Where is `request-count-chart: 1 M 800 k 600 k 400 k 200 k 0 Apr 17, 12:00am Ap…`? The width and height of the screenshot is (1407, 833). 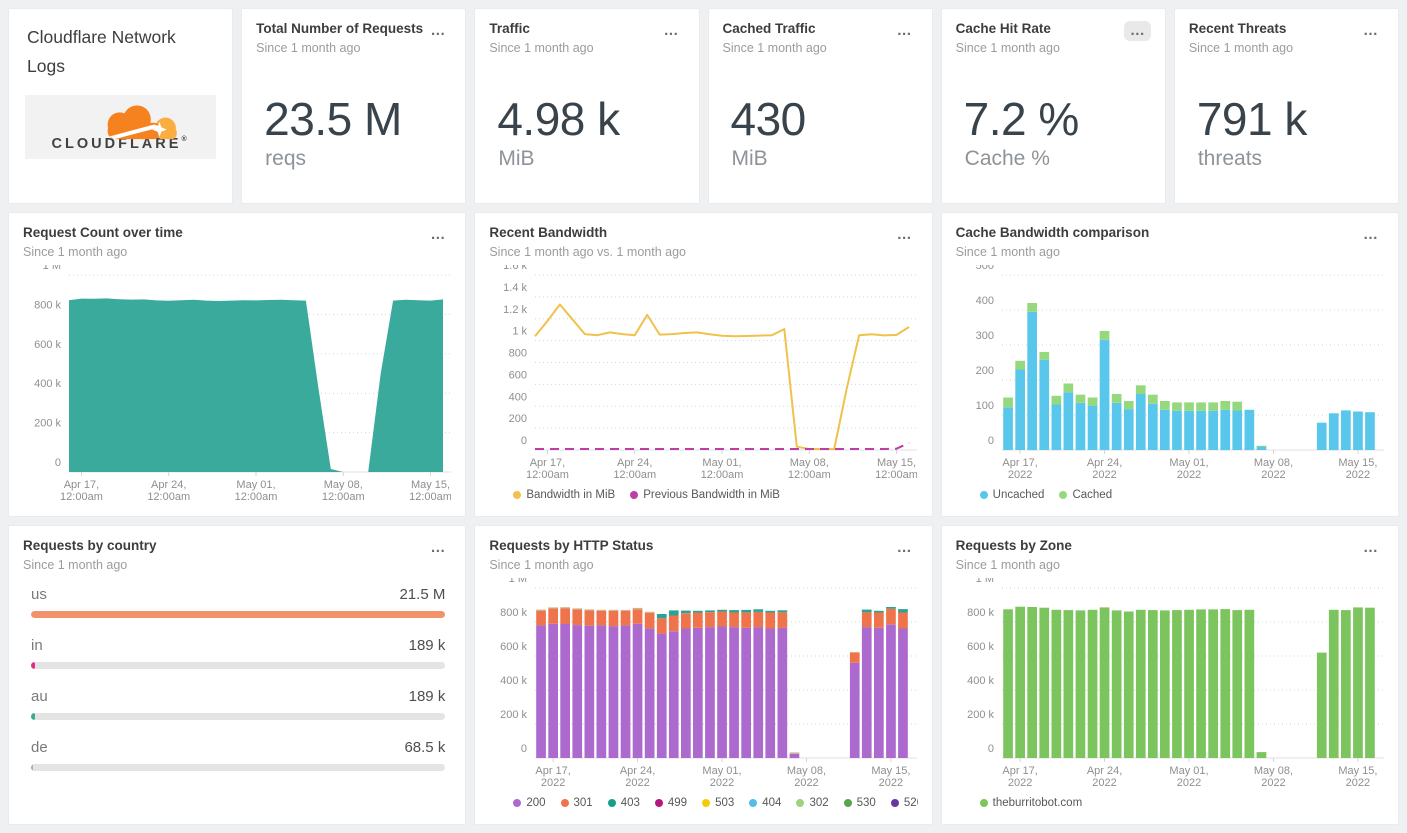
request-count-chart: 1 M 800 k 600 k 400 k 200 k 0 Apr 17, 12:00am Ap… is located at coordinates (237, 385).